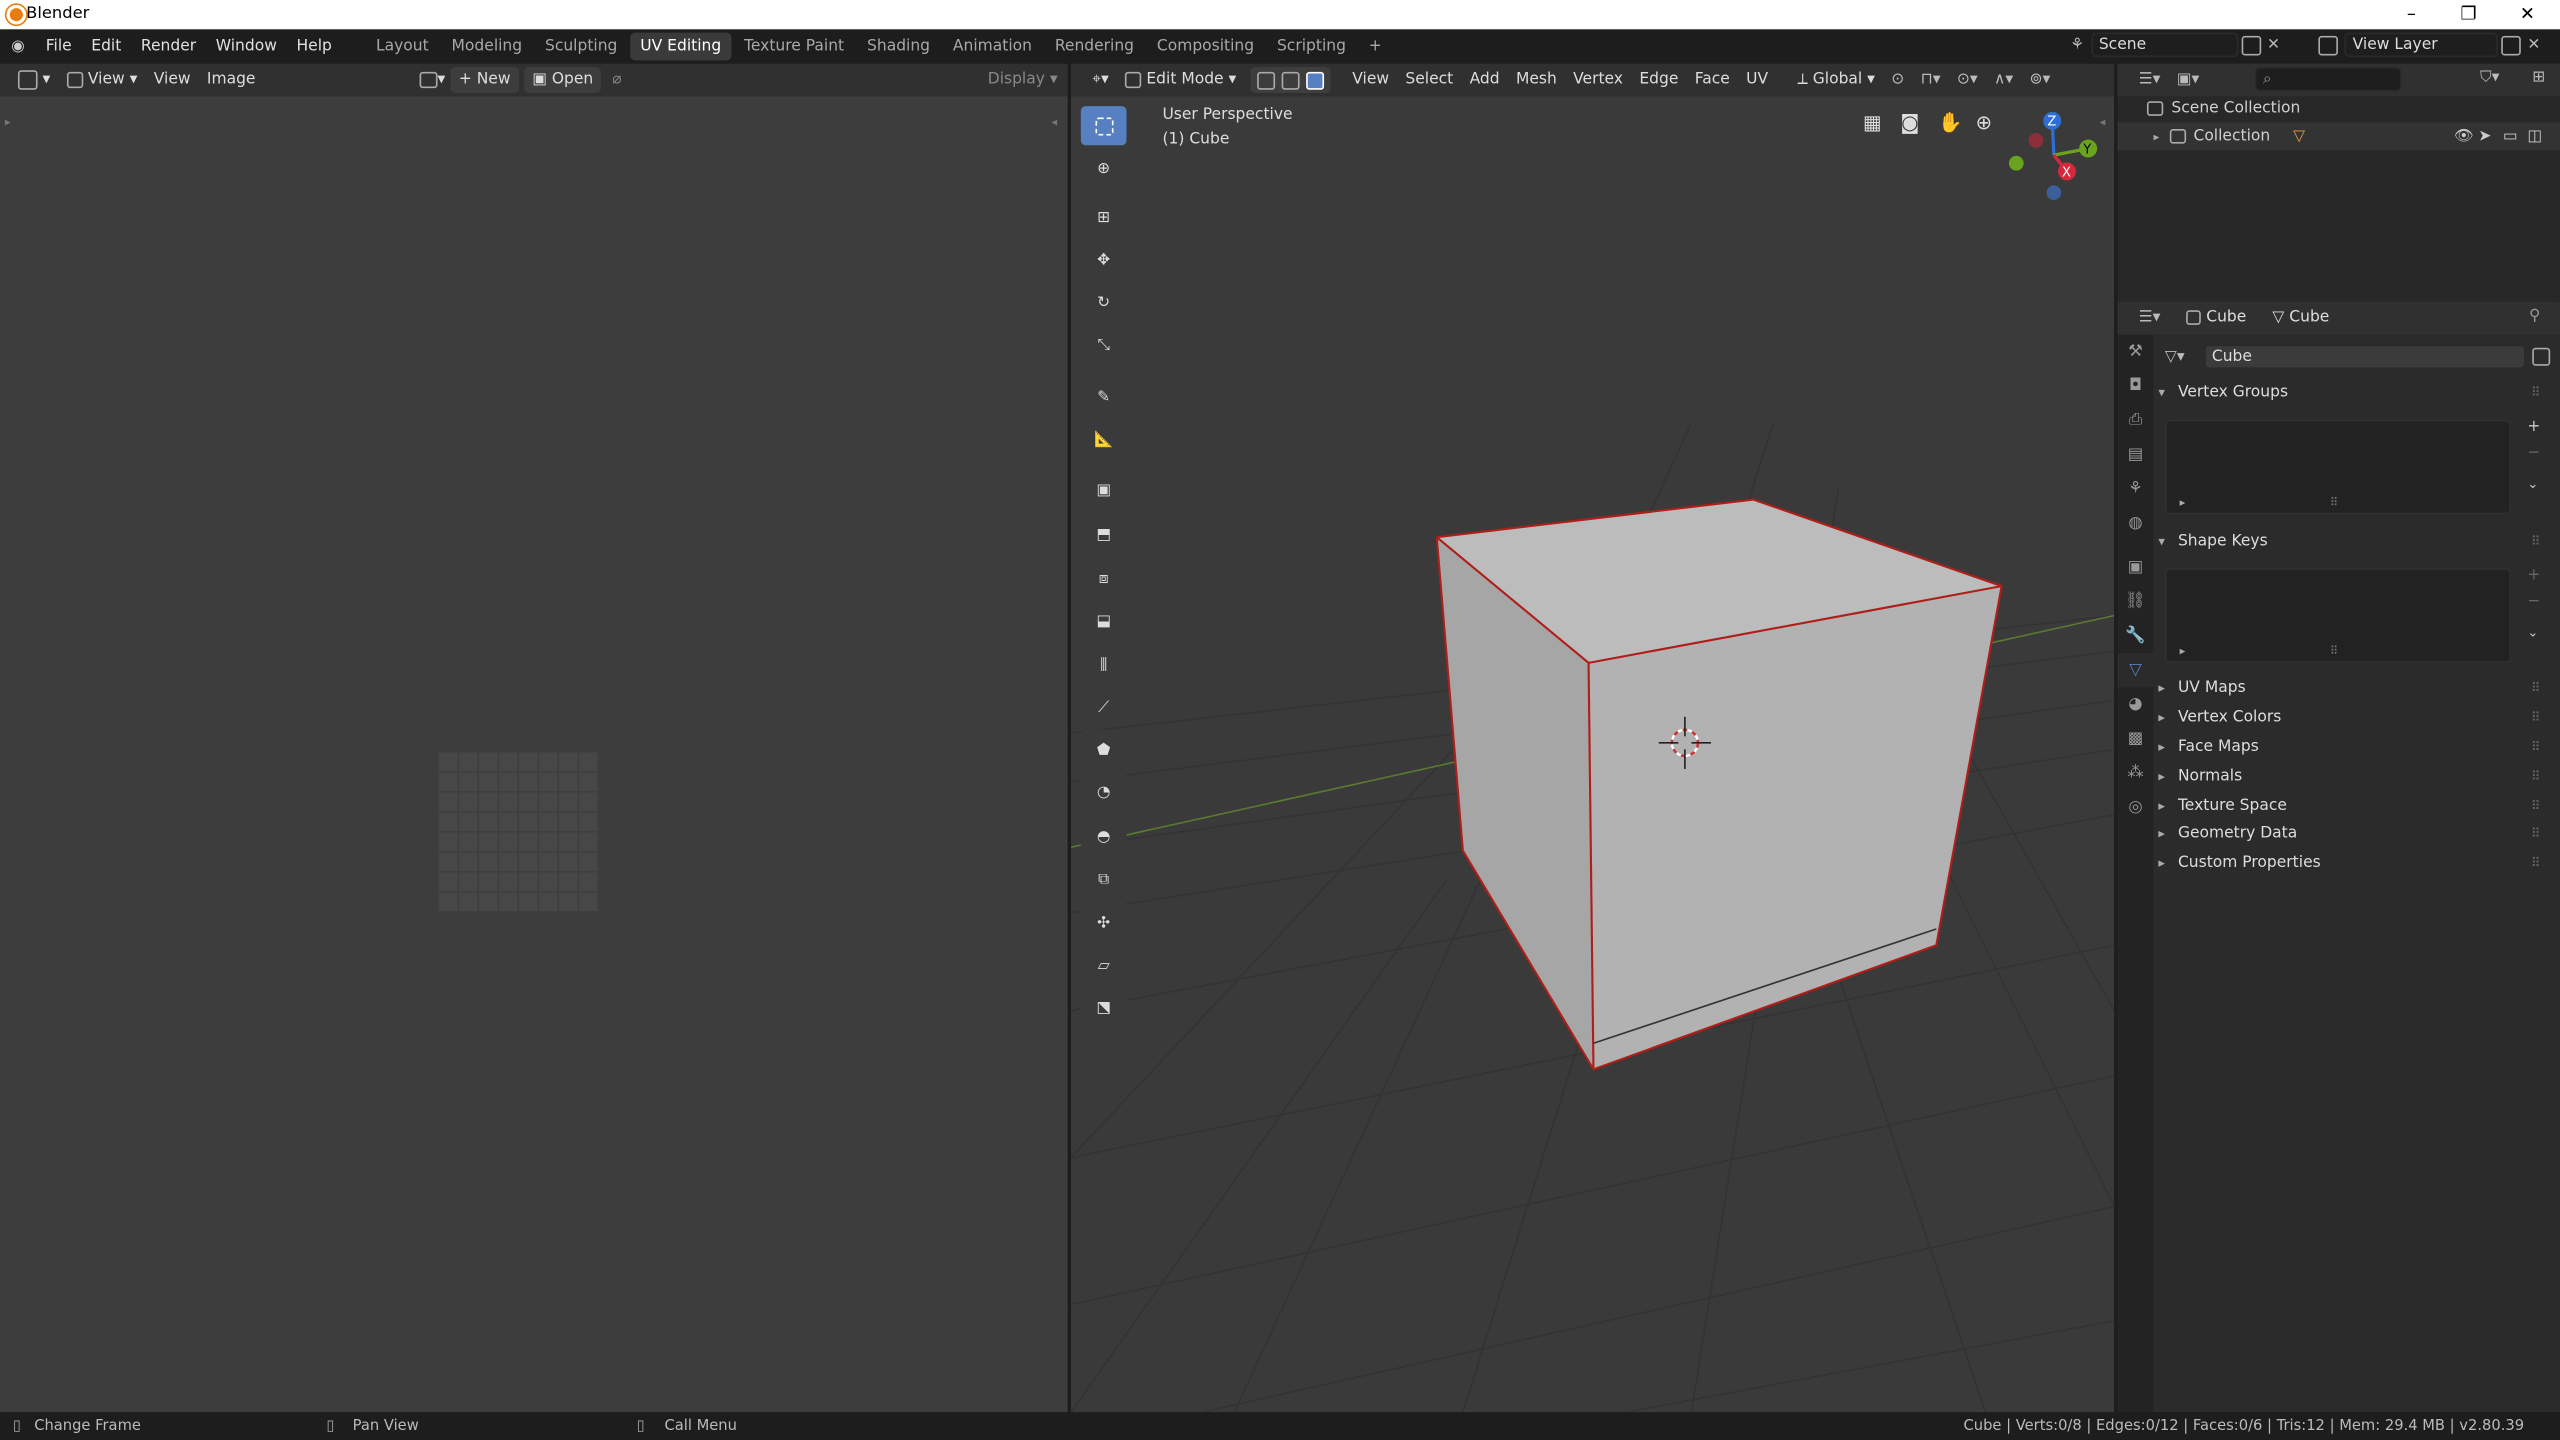 This screenshot has height=1440, width=2560. Describe the element at coordinates (2136, 636) in the screenshot. I see `modifiers-tab-icon: 🔧` at that location.